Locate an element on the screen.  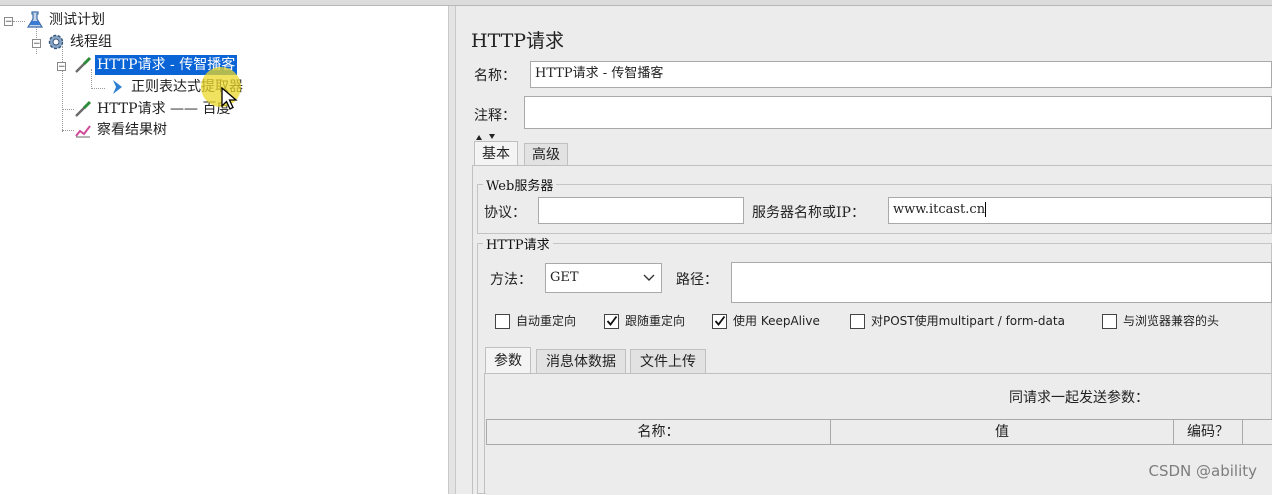
server-label: 服务器名称或IP： is located at coordinates (808, 213).